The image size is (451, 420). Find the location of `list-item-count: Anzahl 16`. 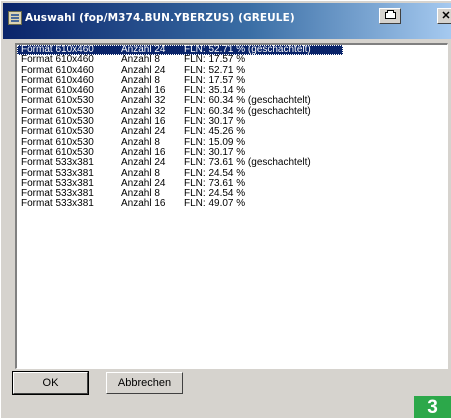

list-item-count: Anzahl 16 is located at coordinates (143, 204).